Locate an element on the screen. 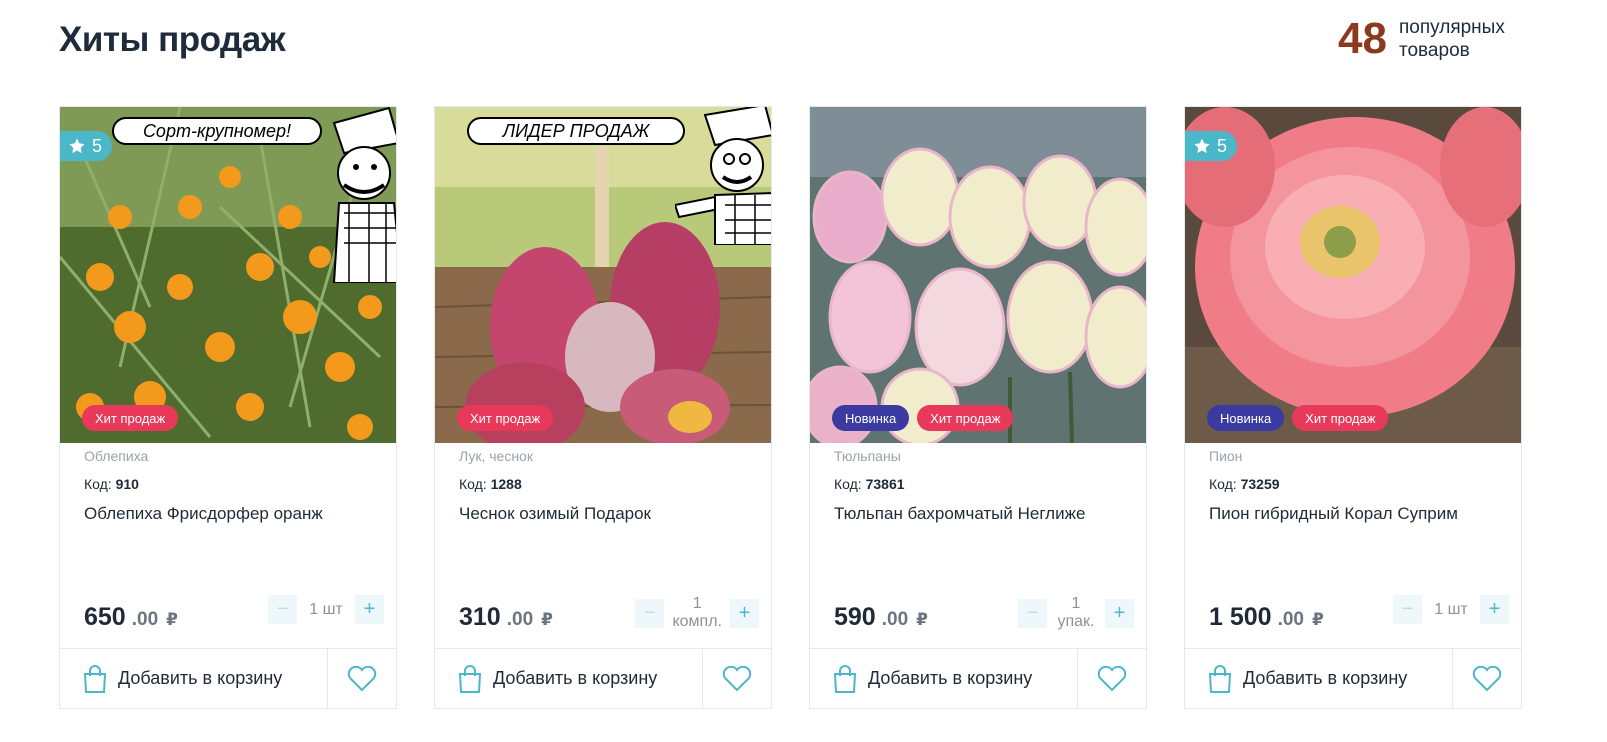 Image resolution: width=1607 pixels, height=742 pixels. peony-photo is located at coordinates (1353, 275).